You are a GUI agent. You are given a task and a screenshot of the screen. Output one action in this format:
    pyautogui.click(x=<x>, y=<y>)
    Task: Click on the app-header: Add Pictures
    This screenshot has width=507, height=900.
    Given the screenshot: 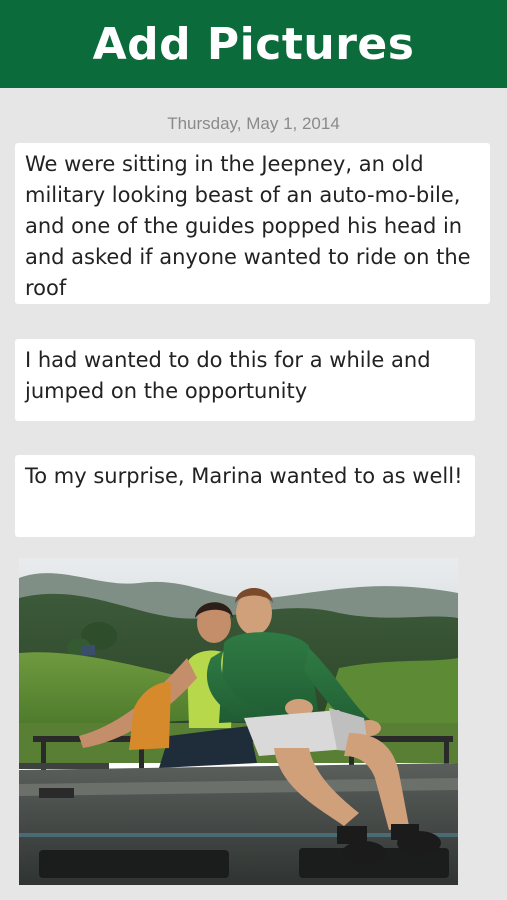 What is the action you would take?
    pyautogui.click(x=253, y=44)
    